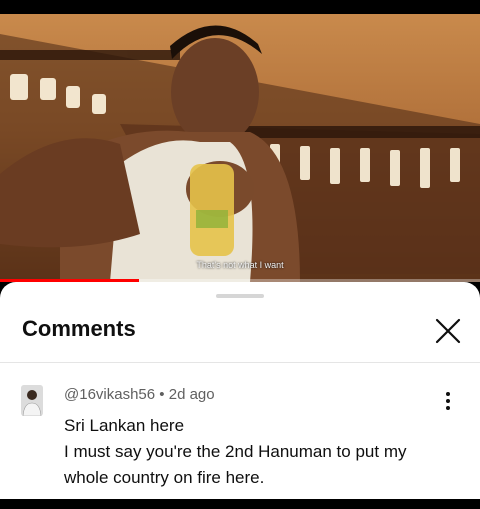 This screenshot has width=480, height=509. What do you see at coordinates (240, 504) in the screenshot?
I see `bottom-bar` at bounding box center [240, 504].